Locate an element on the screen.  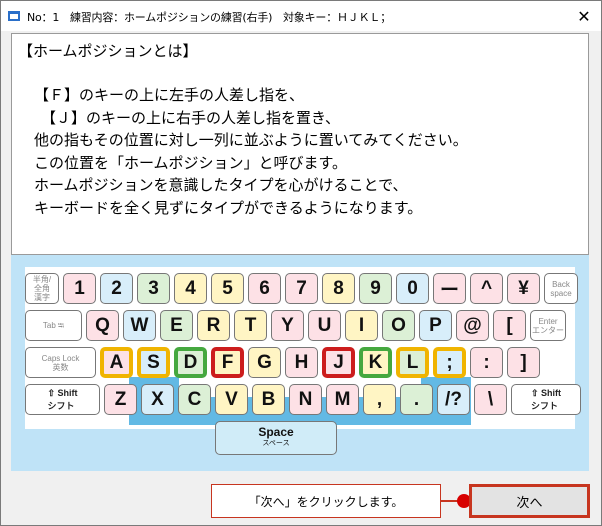
key: P is located at coordinates (435, 325).